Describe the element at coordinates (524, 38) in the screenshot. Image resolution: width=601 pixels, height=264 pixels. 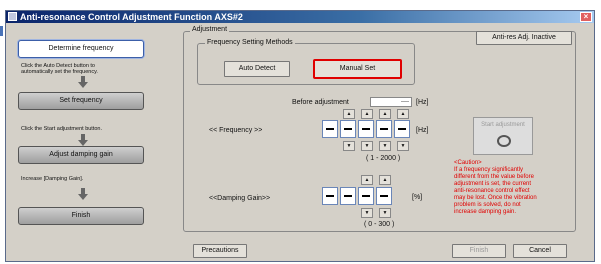
I see `anti-res-adj-inactive-button: Anti-res Adj. Inactive` at that location.